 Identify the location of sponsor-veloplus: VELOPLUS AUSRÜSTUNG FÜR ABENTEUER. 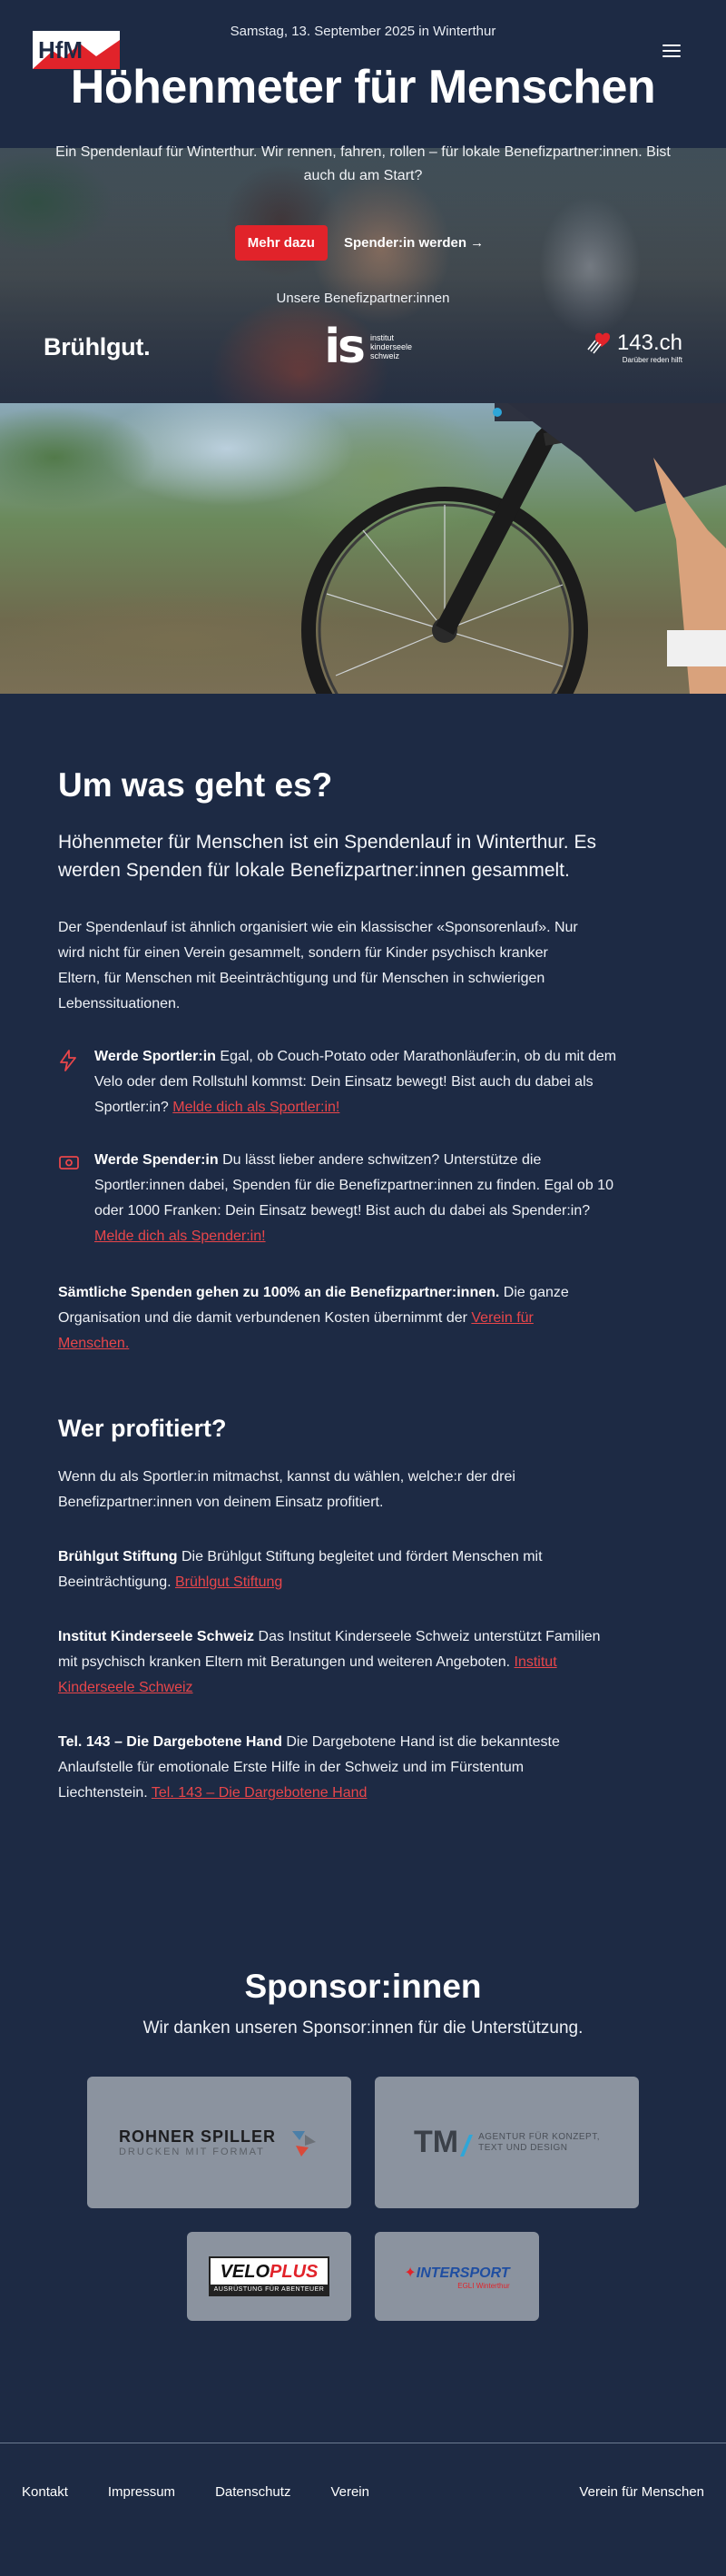
(269, 2276).